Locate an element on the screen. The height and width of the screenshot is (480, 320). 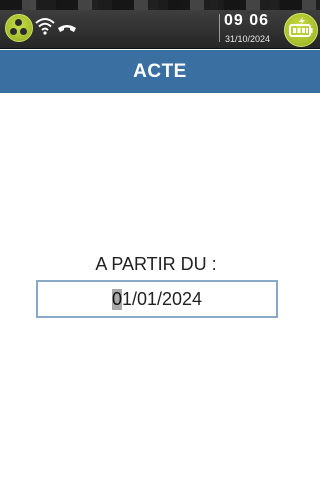
phone-icon is located at coordinates (67, 28).